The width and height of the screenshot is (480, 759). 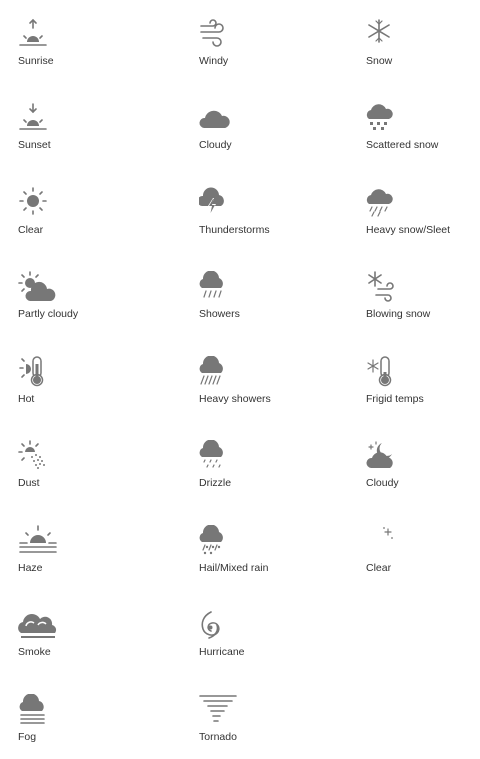 I want to click on icon-item-clear-night: Clear, so click(x=423, y=550).